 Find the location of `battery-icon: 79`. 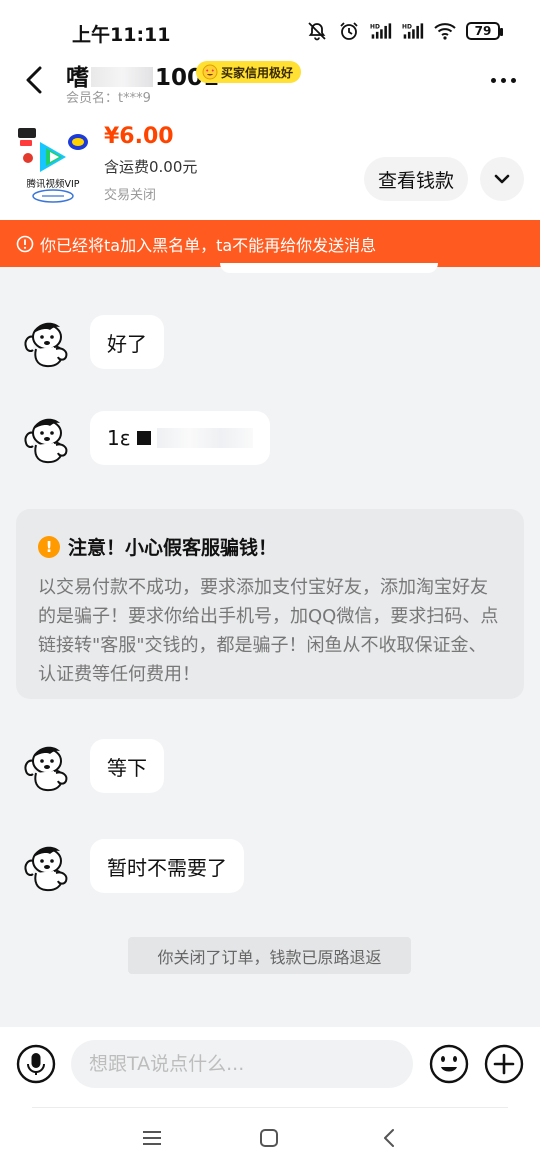

battery-icon: 79 is located at coordinates (484, 31).